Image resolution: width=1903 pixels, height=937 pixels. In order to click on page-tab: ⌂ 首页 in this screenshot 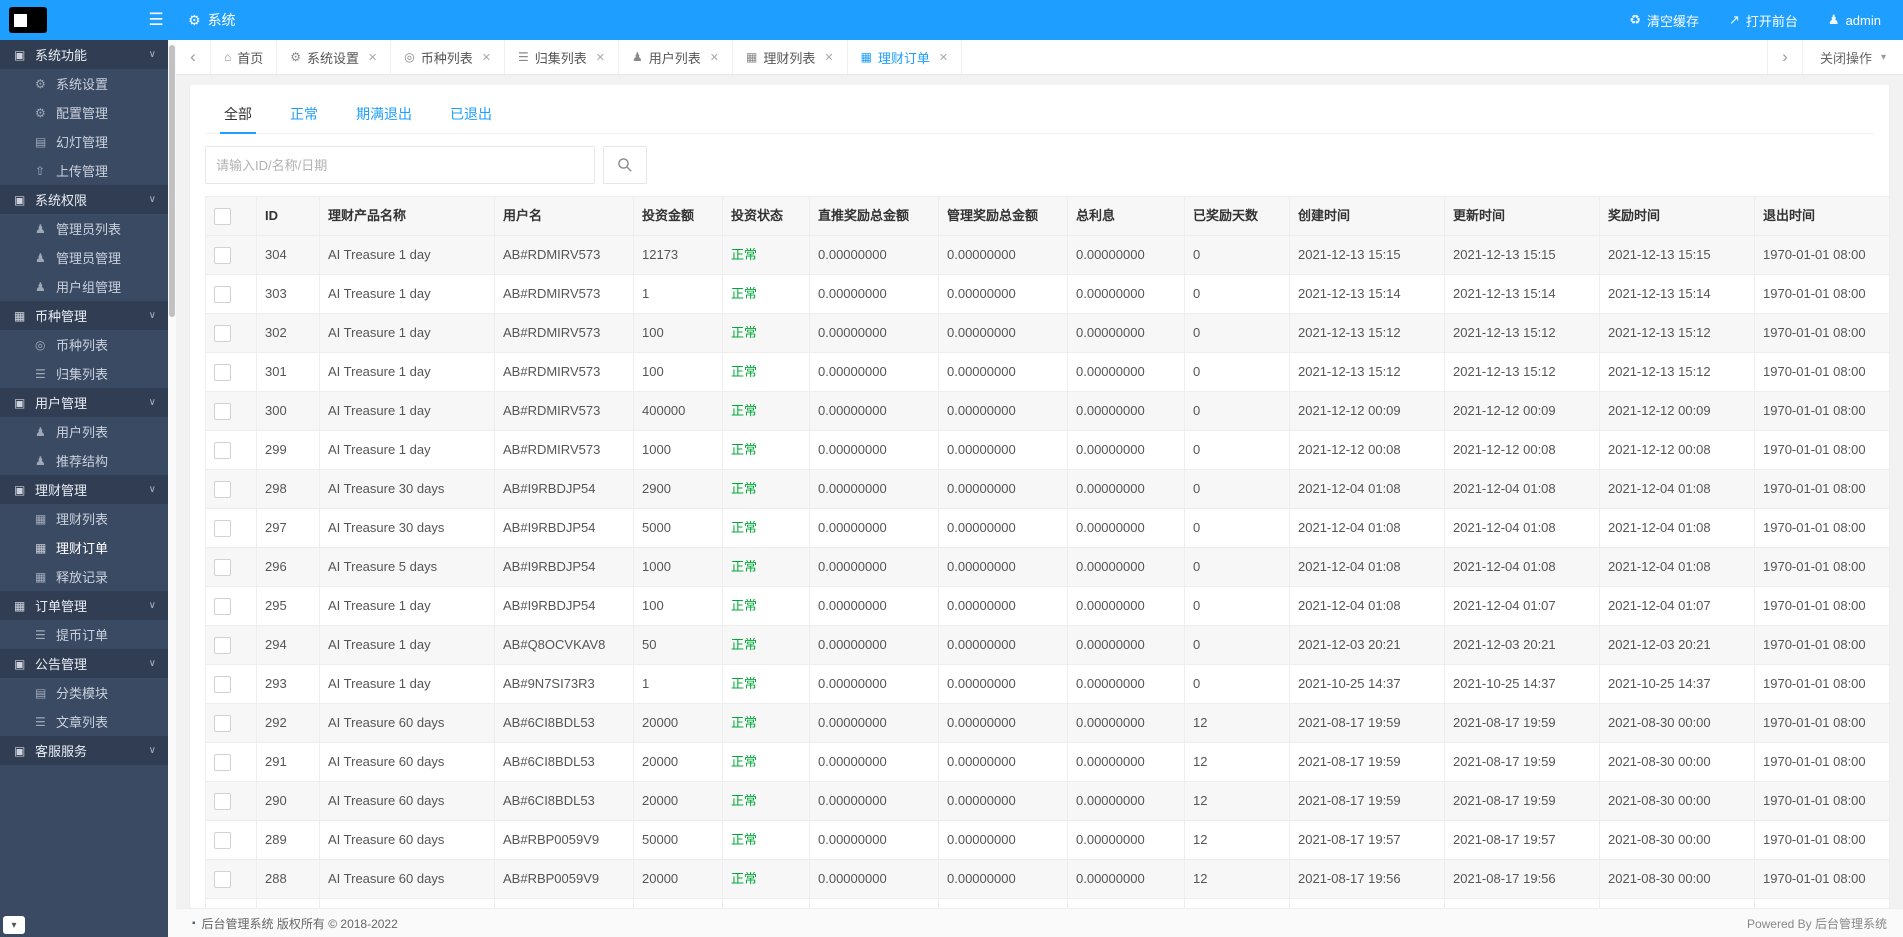, I will do `click(244, 57)`.